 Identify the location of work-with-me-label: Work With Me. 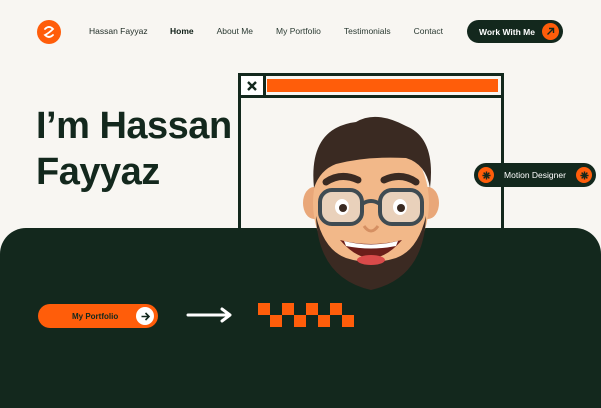
(507, 31).